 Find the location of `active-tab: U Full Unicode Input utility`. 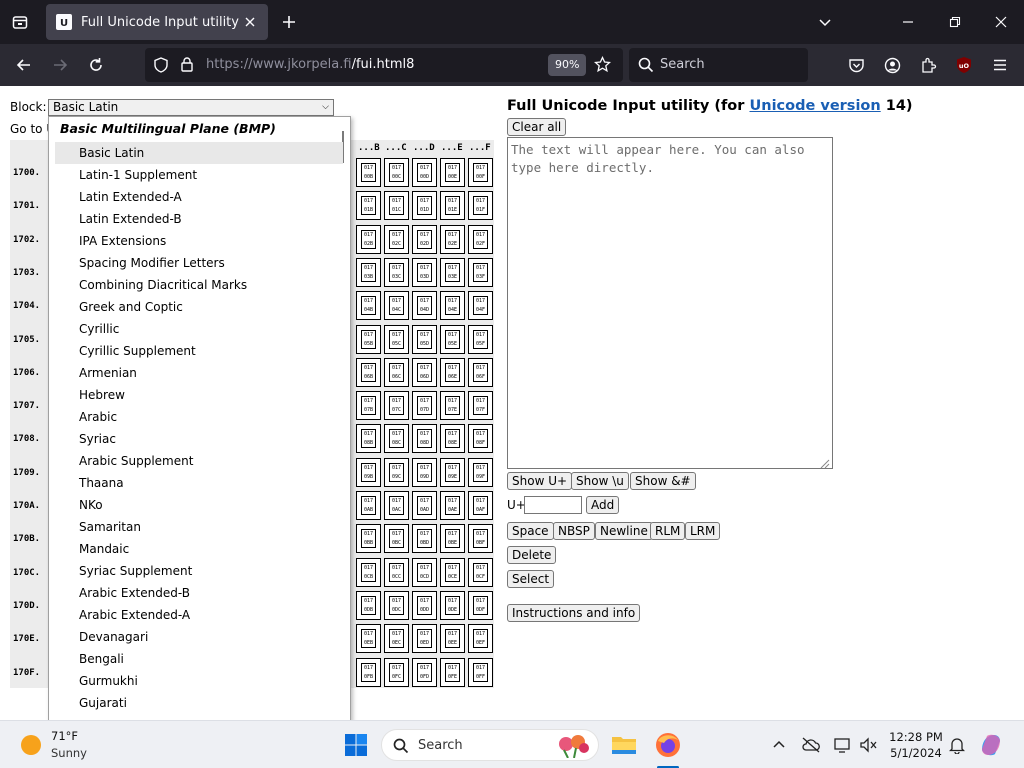

active-tab: U Full Unicode Input utility is located at coordinates (157, 22).